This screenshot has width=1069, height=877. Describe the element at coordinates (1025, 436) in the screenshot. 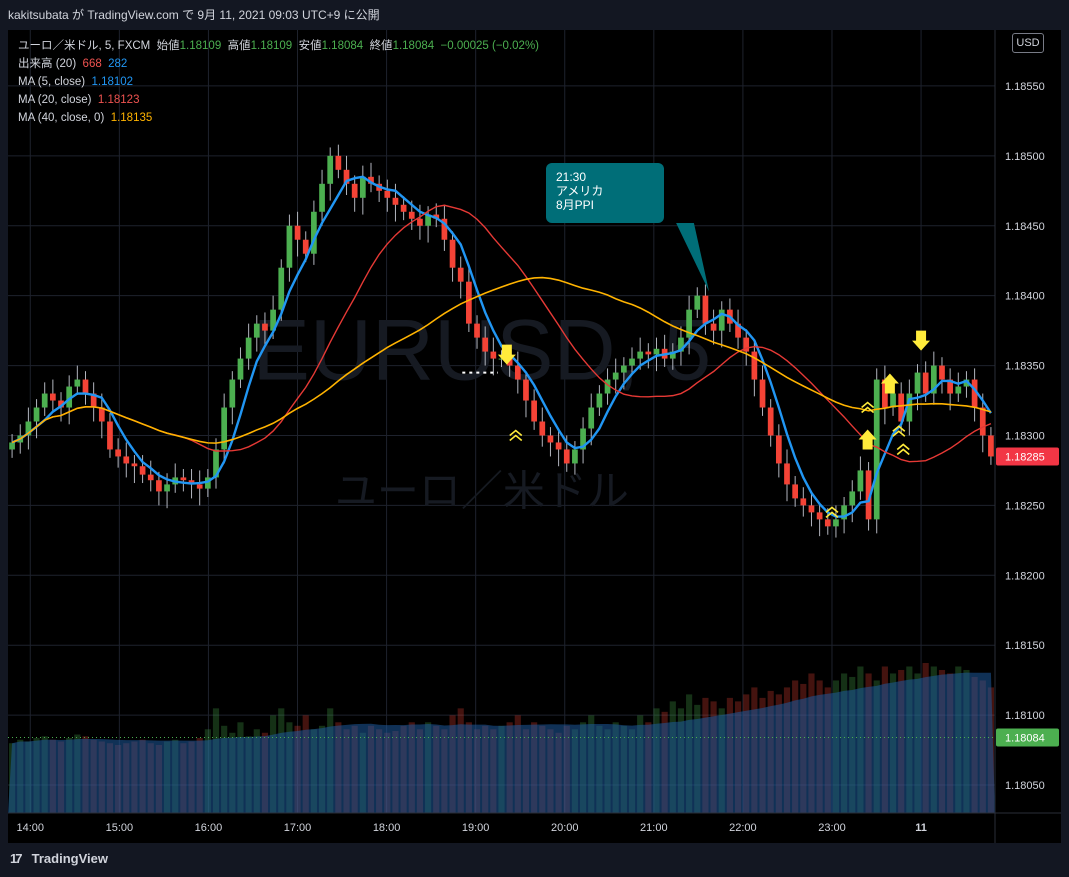

I see `price-tick-label: 1.18300` at that location.